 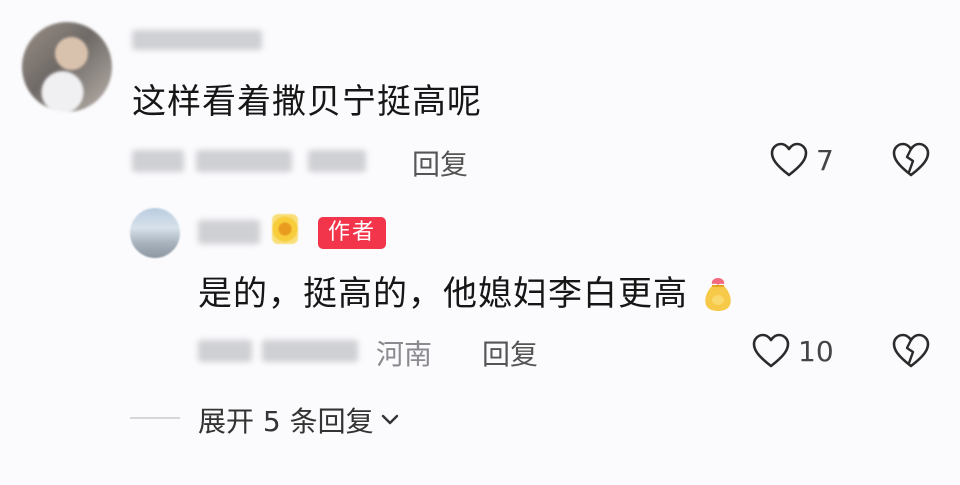 I want to click on reply-avatar, so click(x=155, y=233).